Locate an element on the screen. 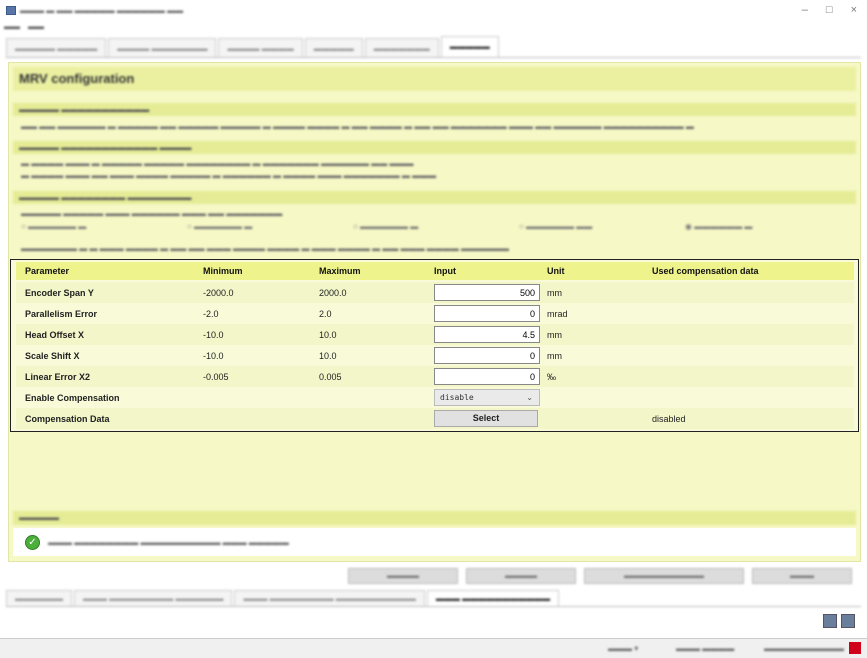  subtab-2: ▬▬▬ ▬▬▬▬▬▬▬▬ ▬▬▬▬▬▬ is located at coordinates (153, 598).